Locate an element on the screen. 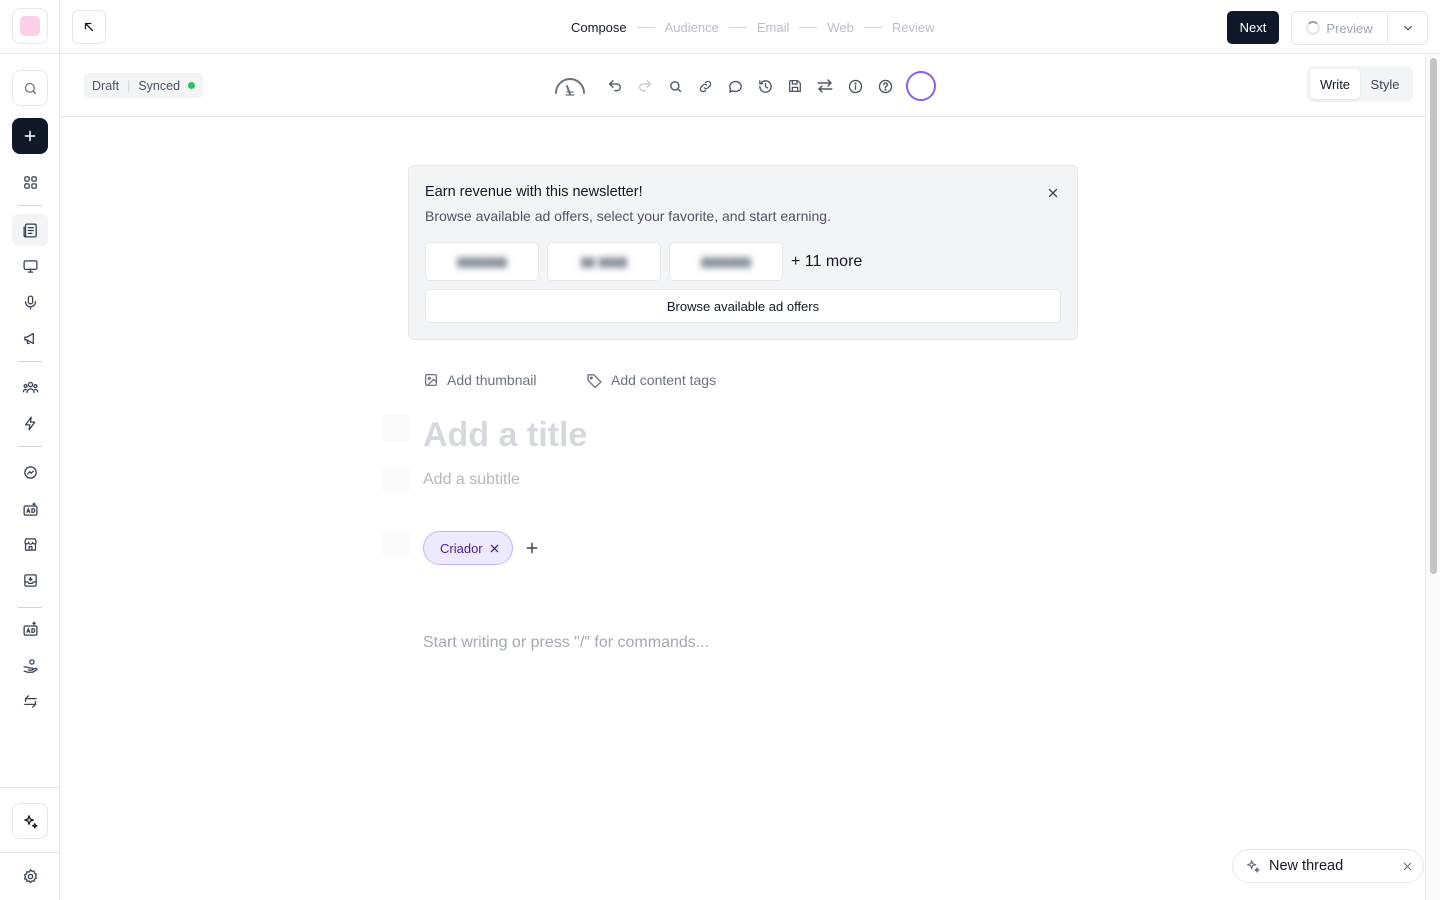 This screenshot has height=900, width=1440. save-template-button is located at coordinates (795, 86).